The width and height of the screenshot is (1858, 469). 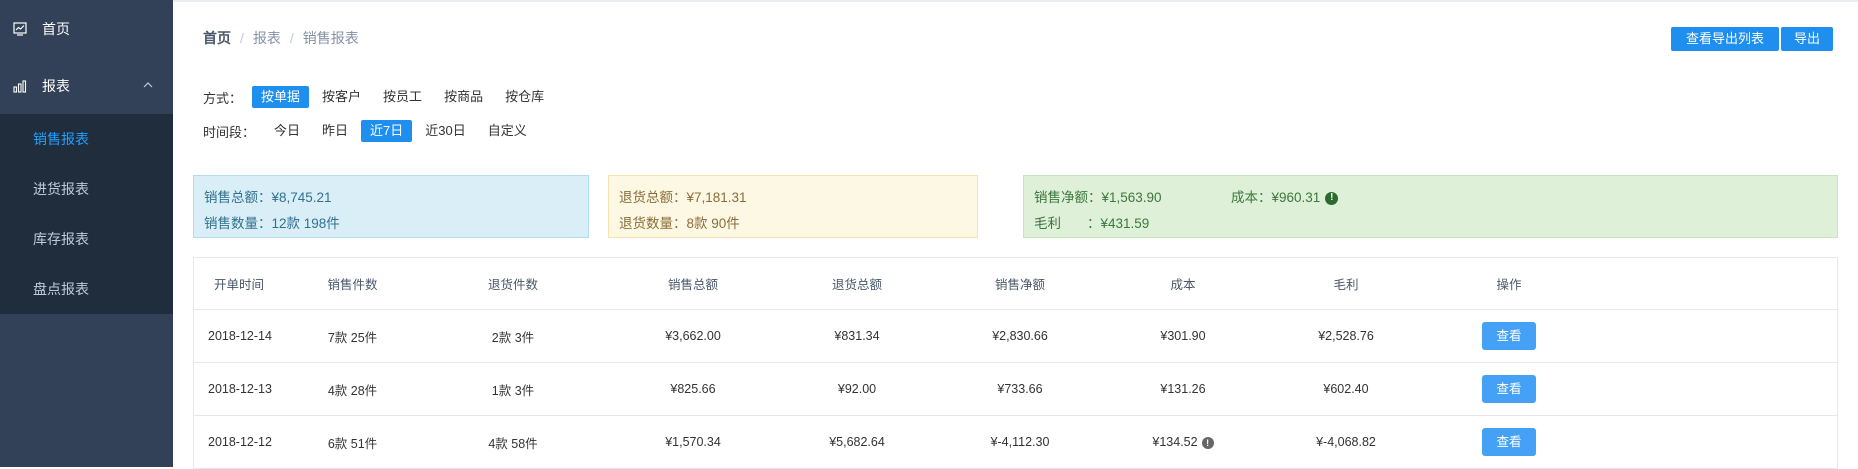 What do you see at coordinates (1346, 389) in the screenshot?
I see `cell-profit: ¥602.40` at bounding box center [1346, 389].